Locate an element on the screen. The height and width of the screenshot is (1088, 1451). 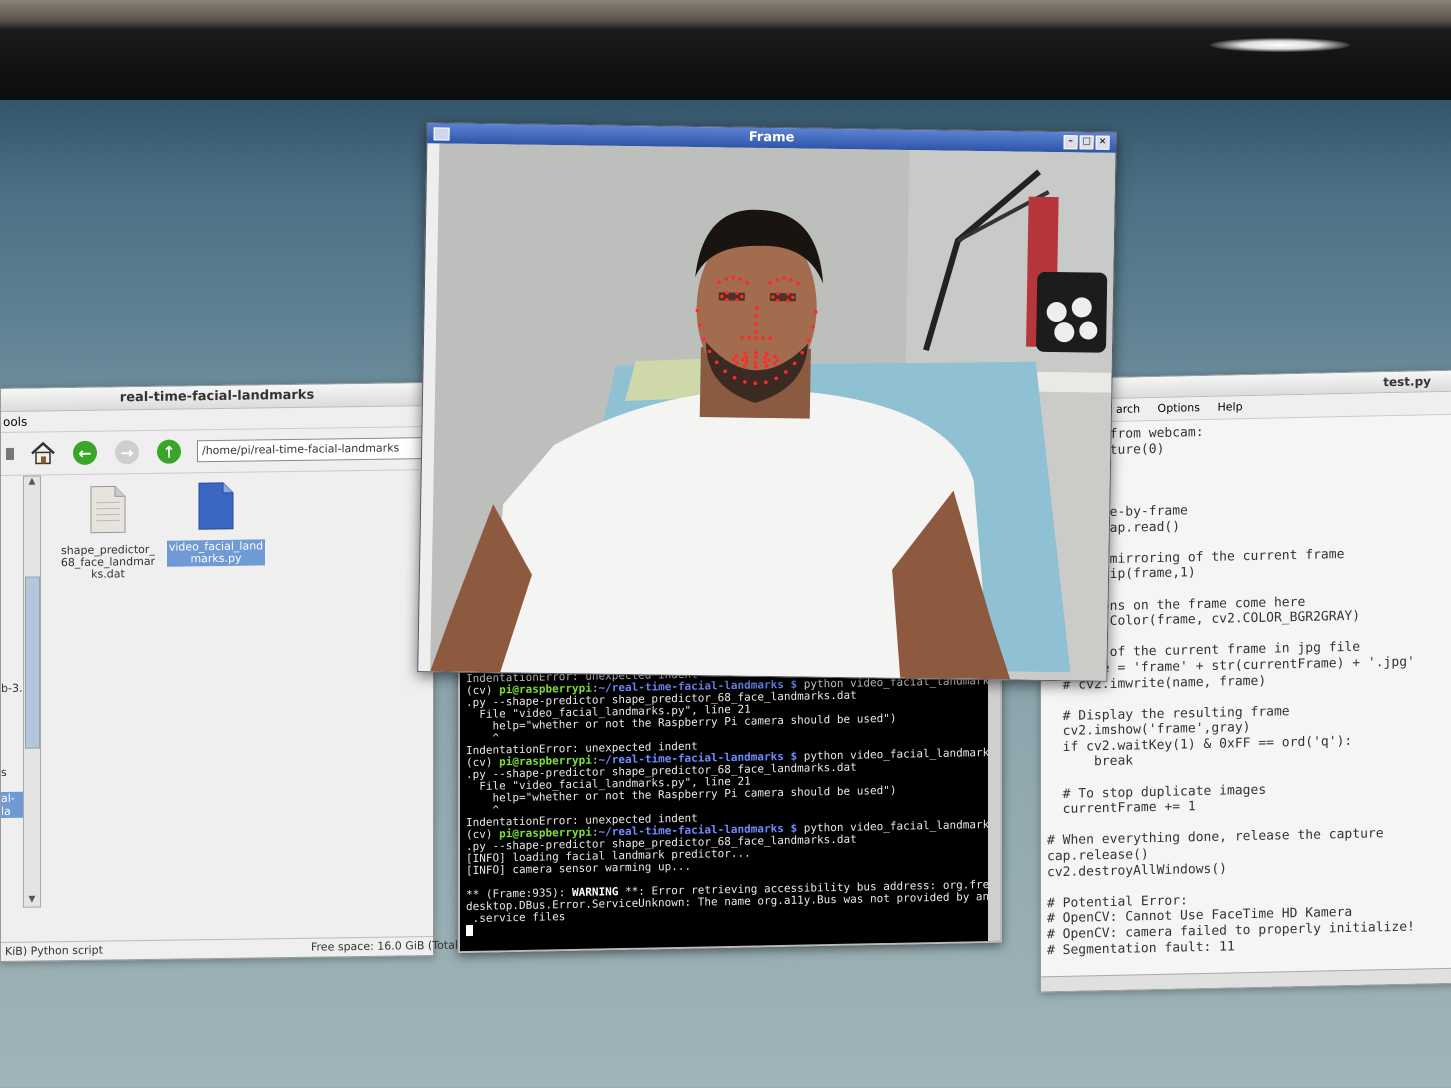
drive-button is located at coordinates (10, 454).